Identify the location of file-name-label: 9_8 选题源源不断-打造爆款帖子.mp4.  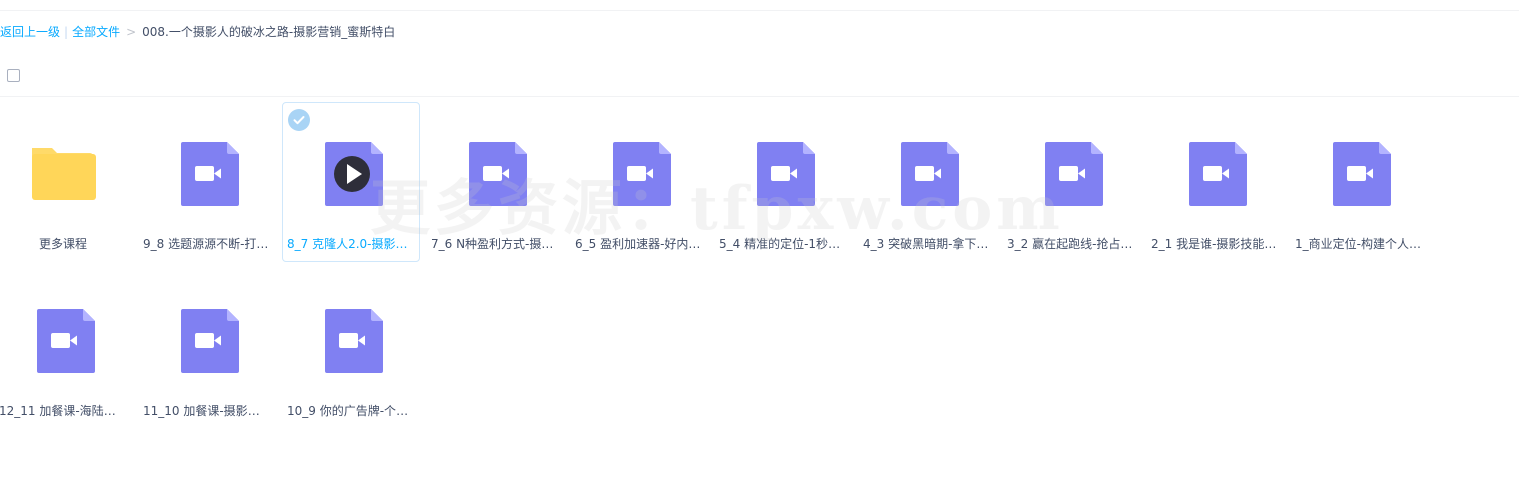
(207, 244).